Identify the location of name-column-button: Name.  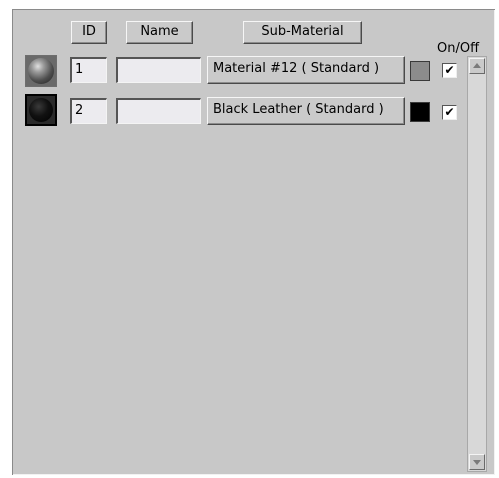
(159, 32).